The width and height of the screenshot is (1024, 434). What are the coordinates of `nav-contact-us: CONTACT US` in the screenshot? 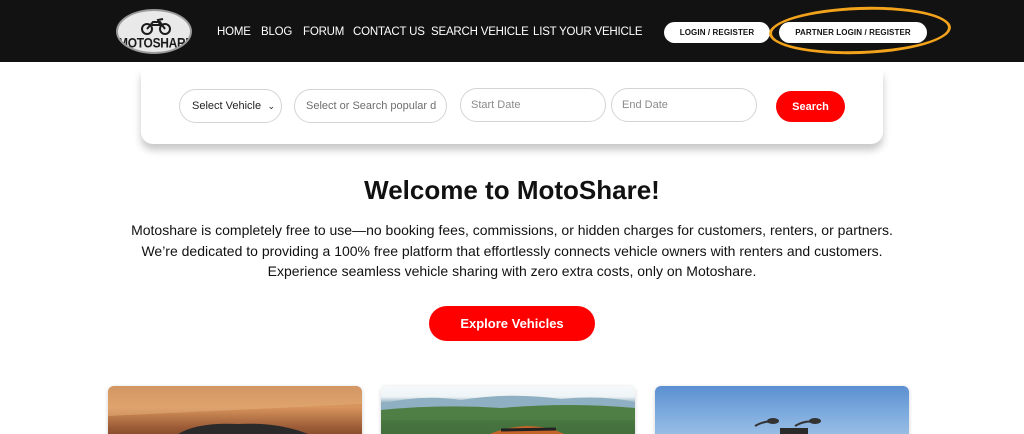 It's located at (389, 32).